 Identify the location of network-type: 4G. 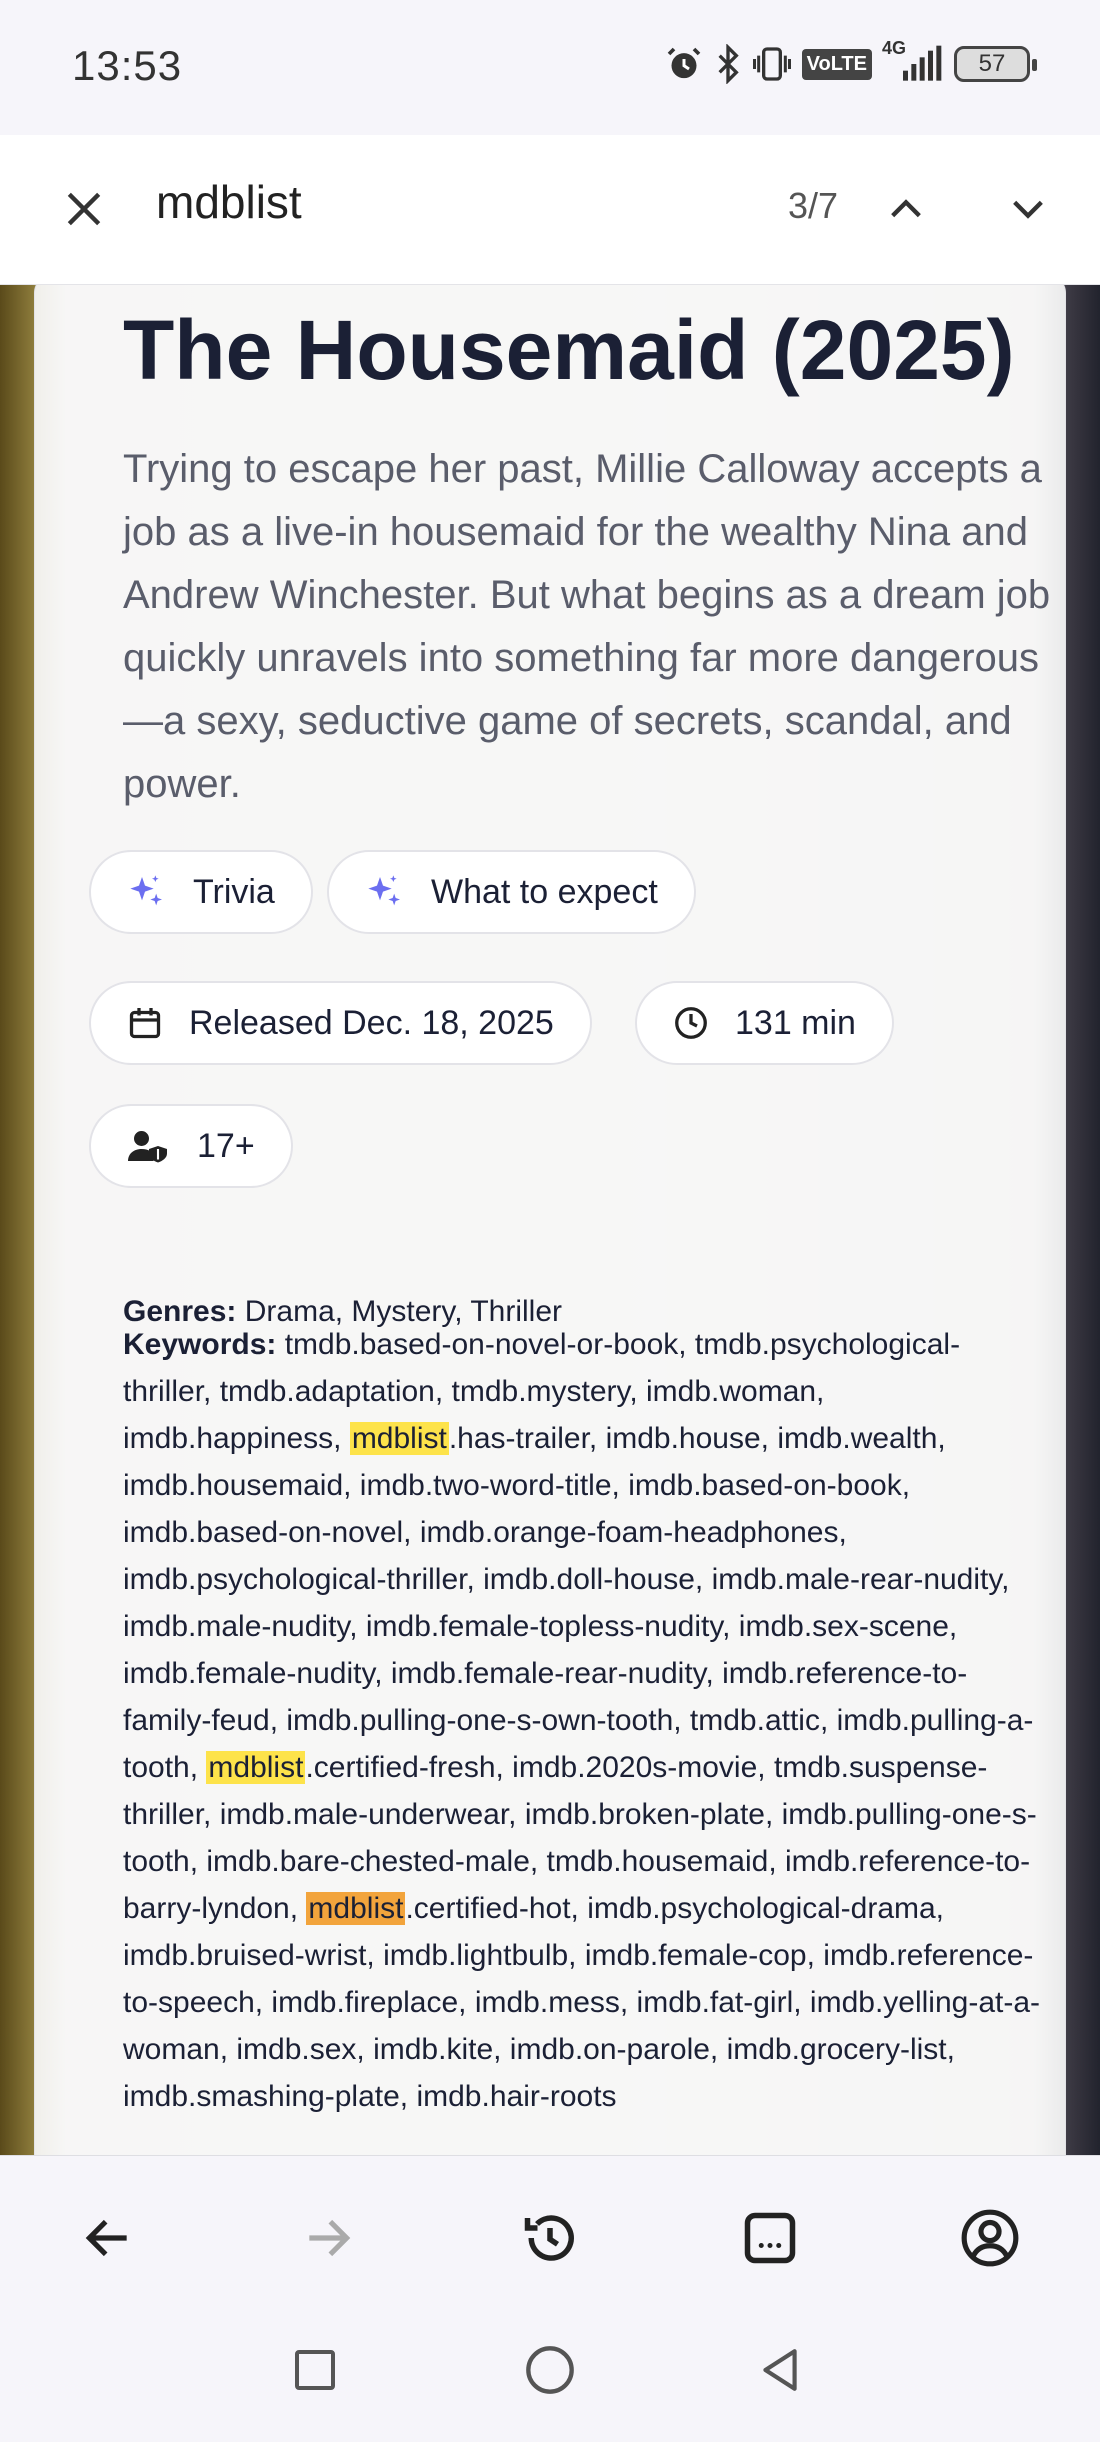
(894, 48).